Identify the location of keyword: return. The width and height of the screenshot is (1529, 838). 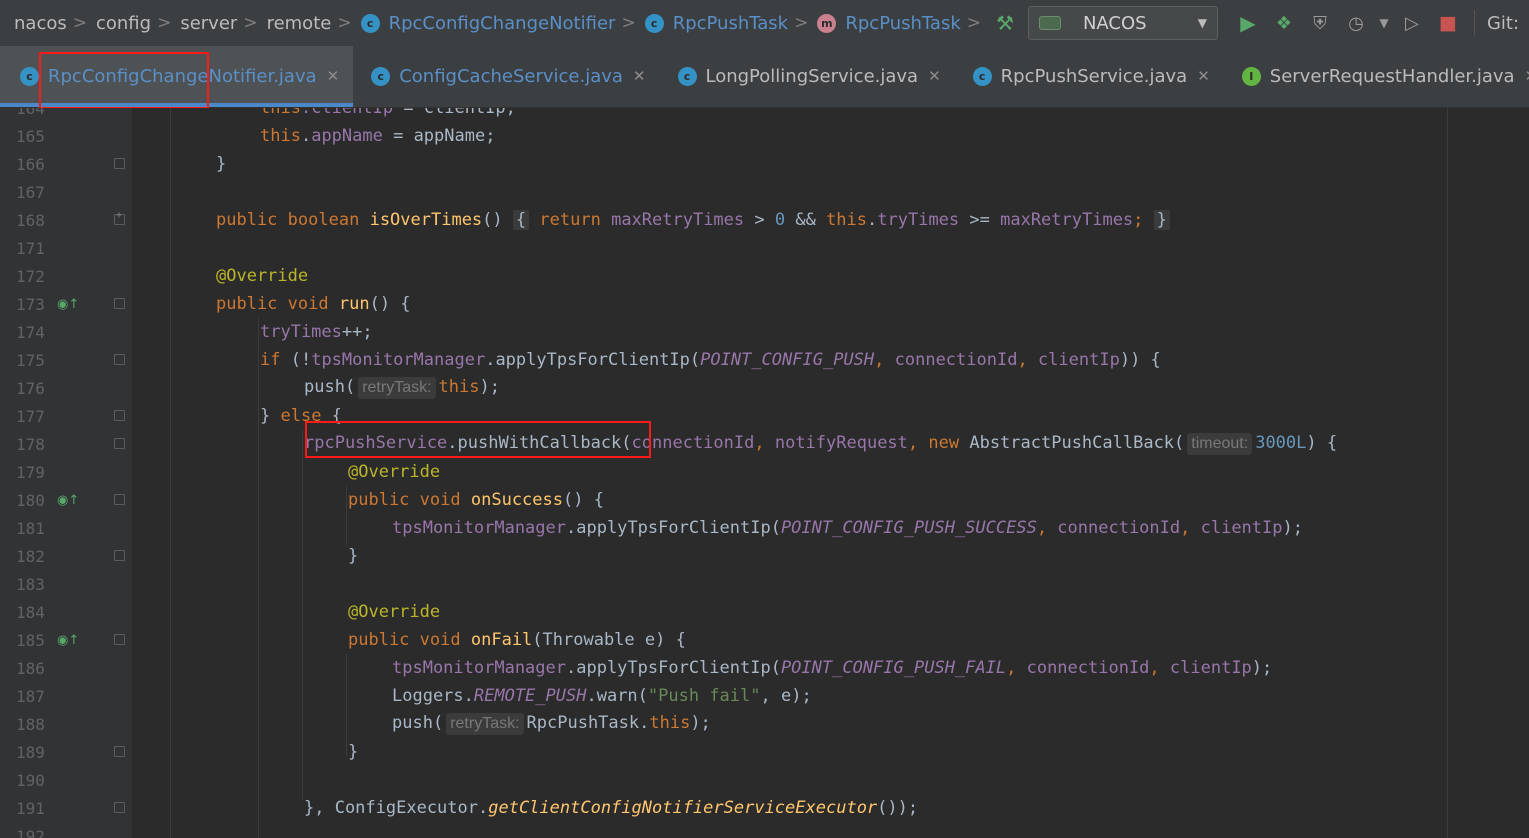
(570, 220).